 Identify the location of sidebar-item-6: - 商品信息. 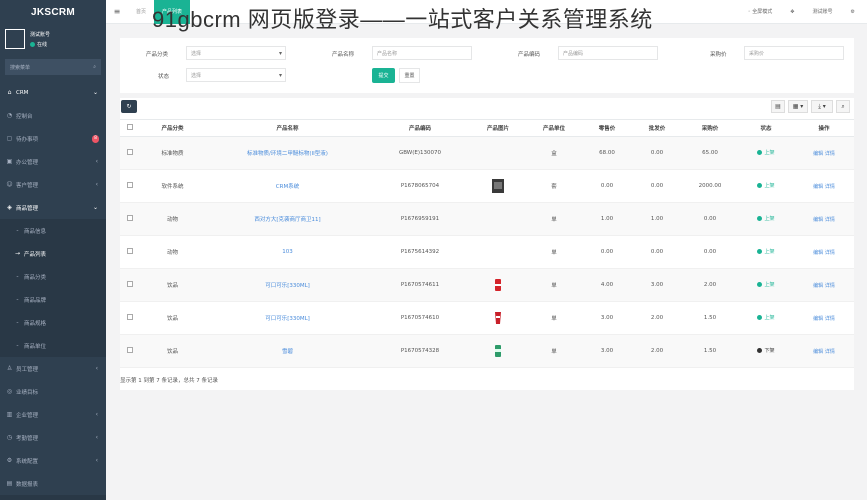
(53, 230).